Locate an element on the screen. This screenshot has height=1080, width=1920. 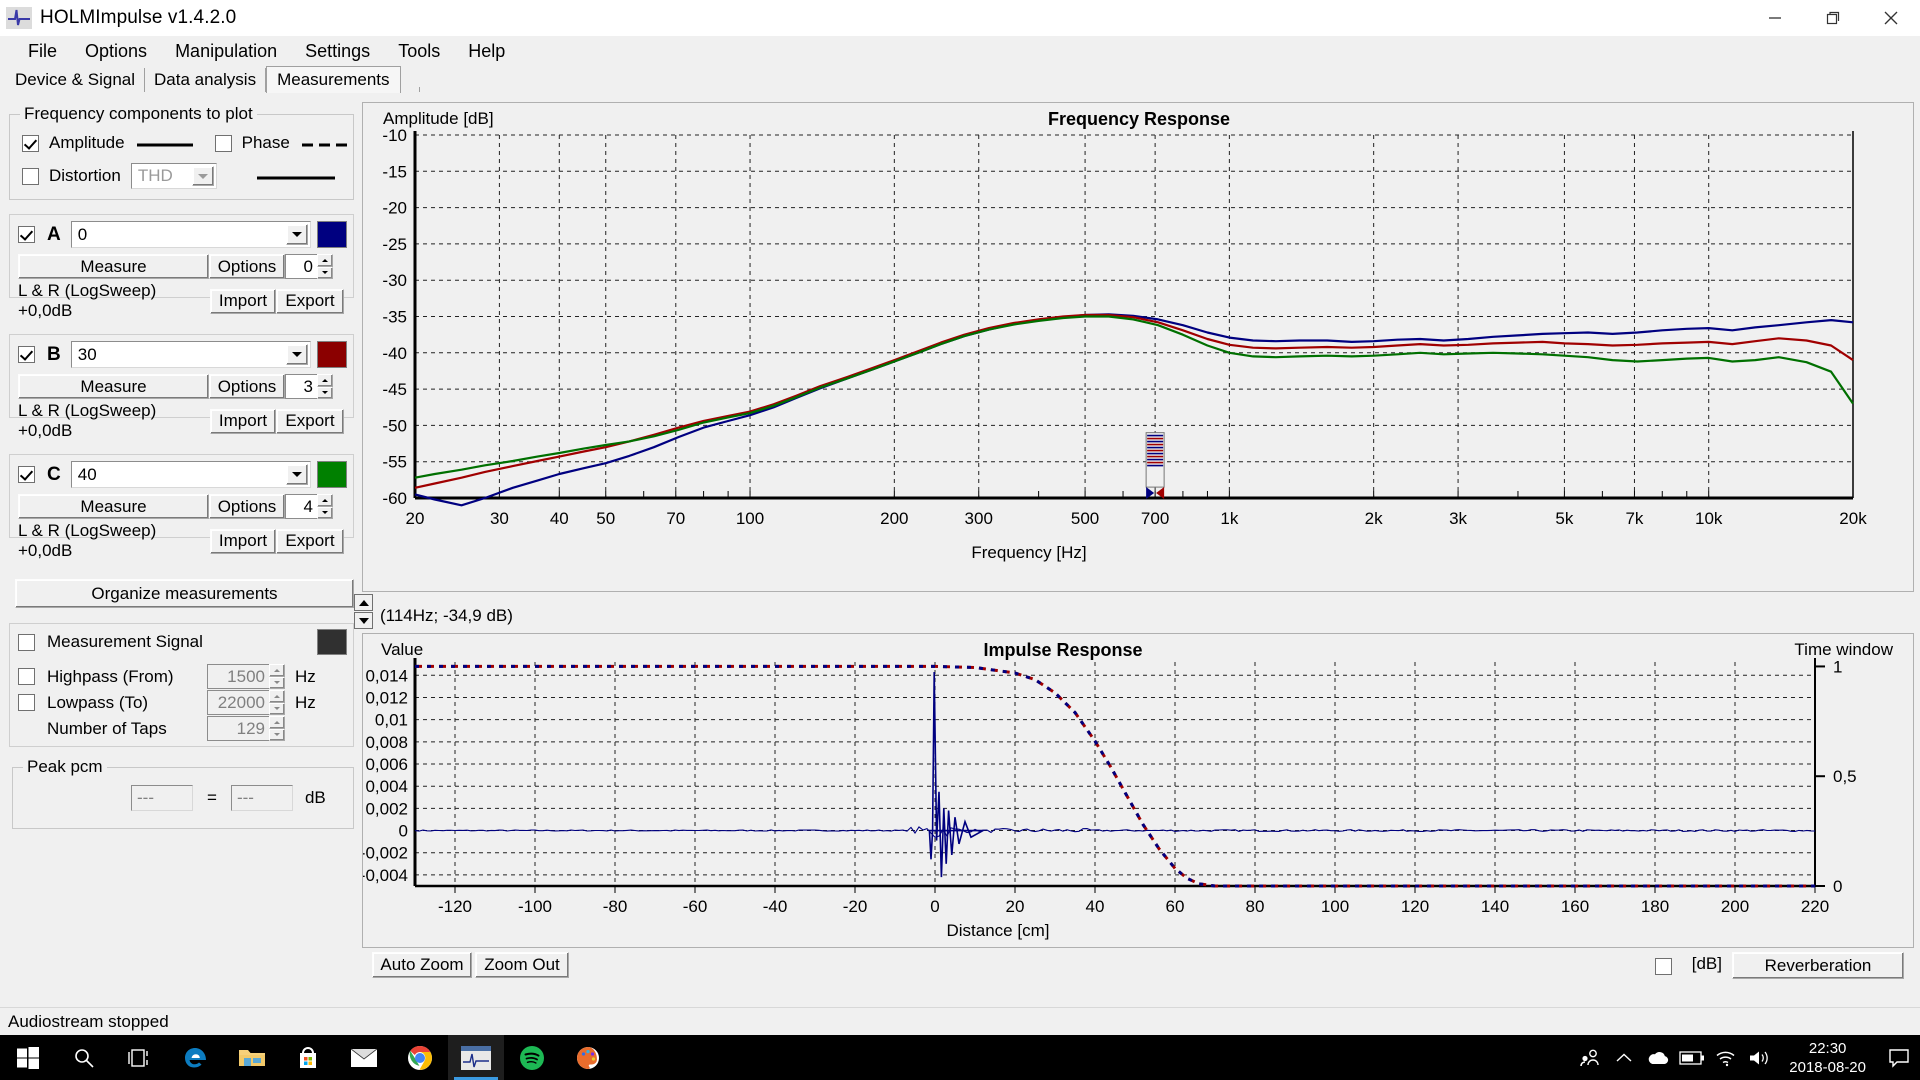
measurement-B-measure-button: Measure is located at coordinates (113, 386).